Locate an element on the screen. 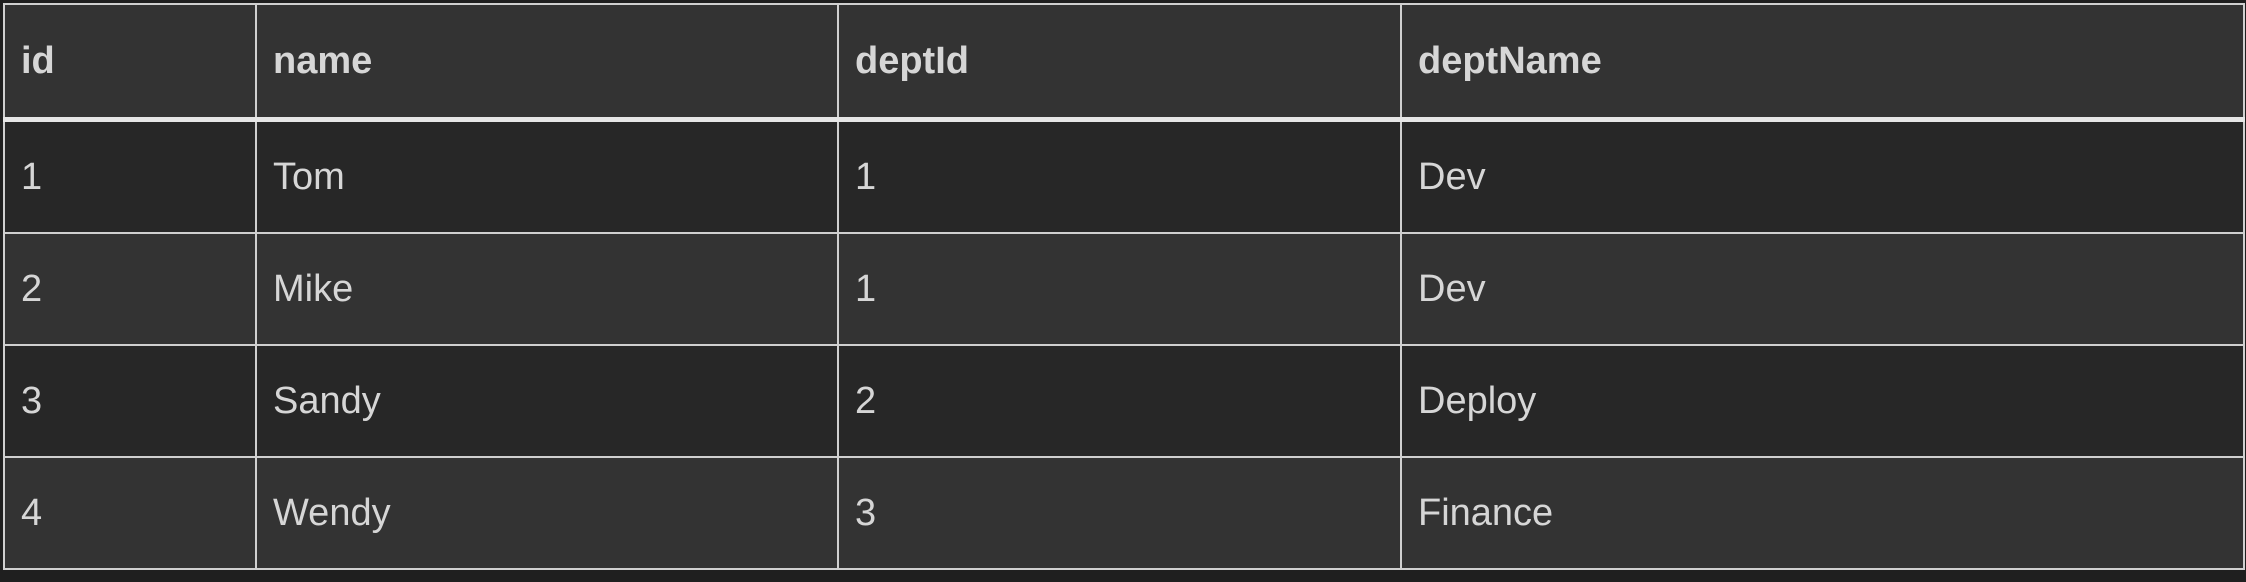 This screenshot has height=582, width=2246. column-header-deptid: deptId is located at coordinates (1119, 62).